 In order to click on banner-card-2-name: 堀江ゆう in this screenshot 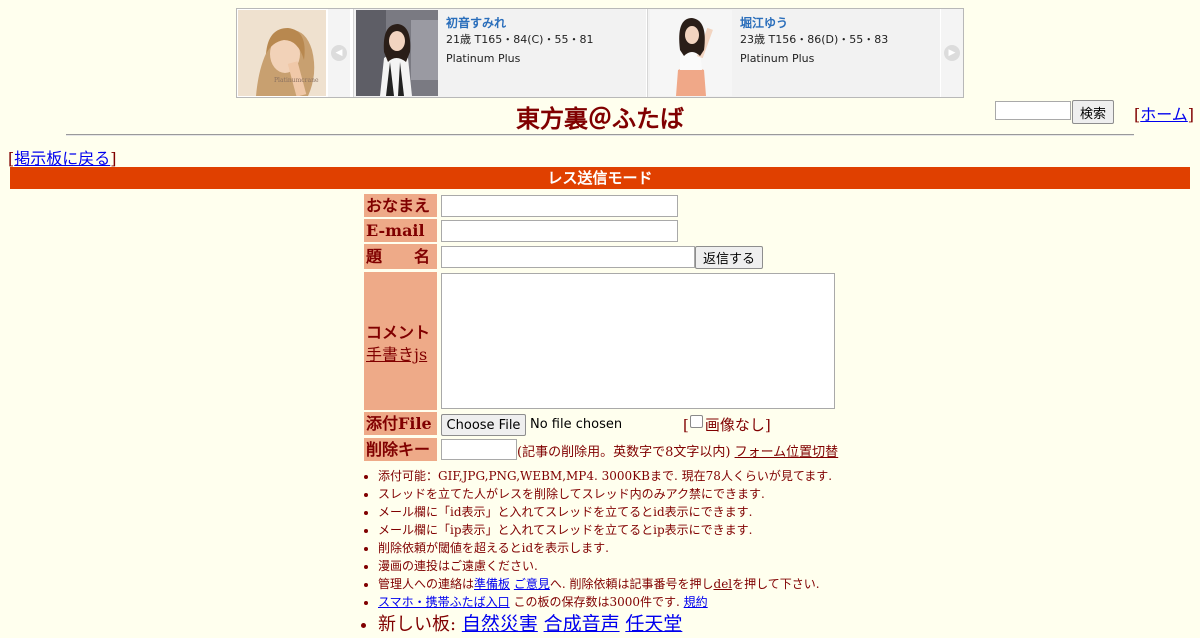, I will do `click(764, 22)`.